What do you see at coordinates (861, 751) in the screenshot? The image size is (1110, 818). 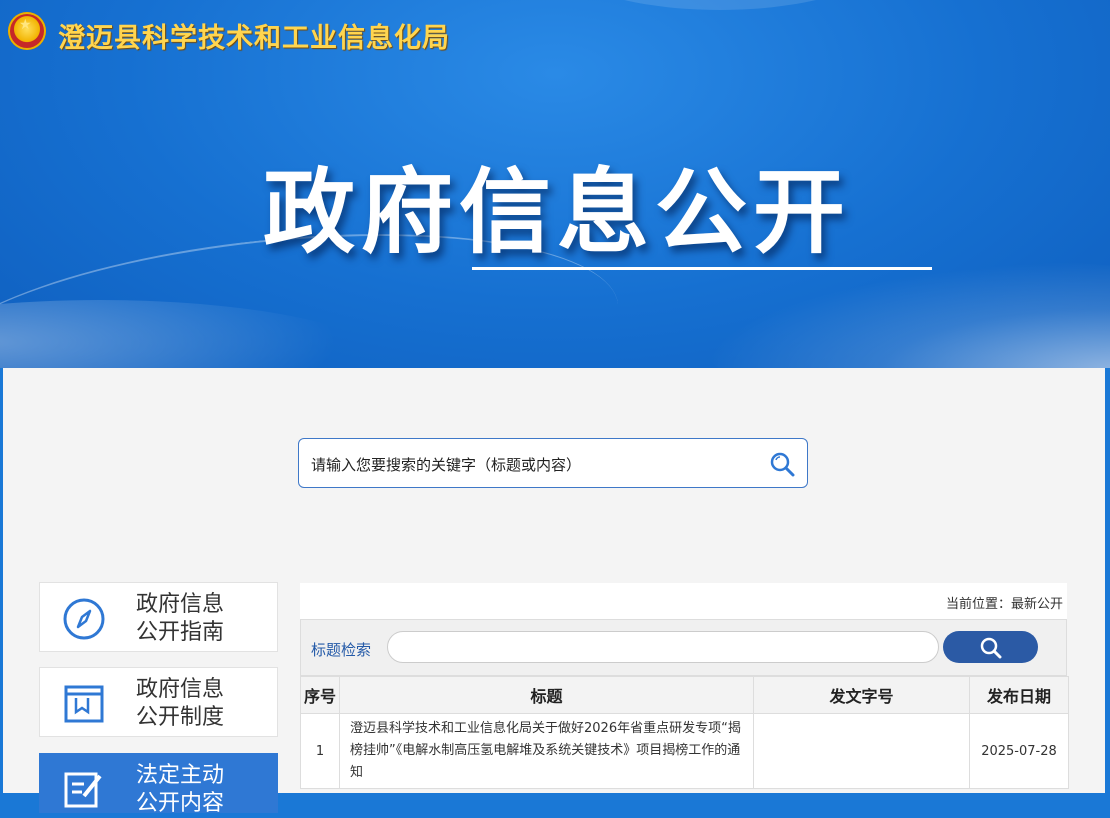 I see `row-doc-number` at bounding box center [861, 751].